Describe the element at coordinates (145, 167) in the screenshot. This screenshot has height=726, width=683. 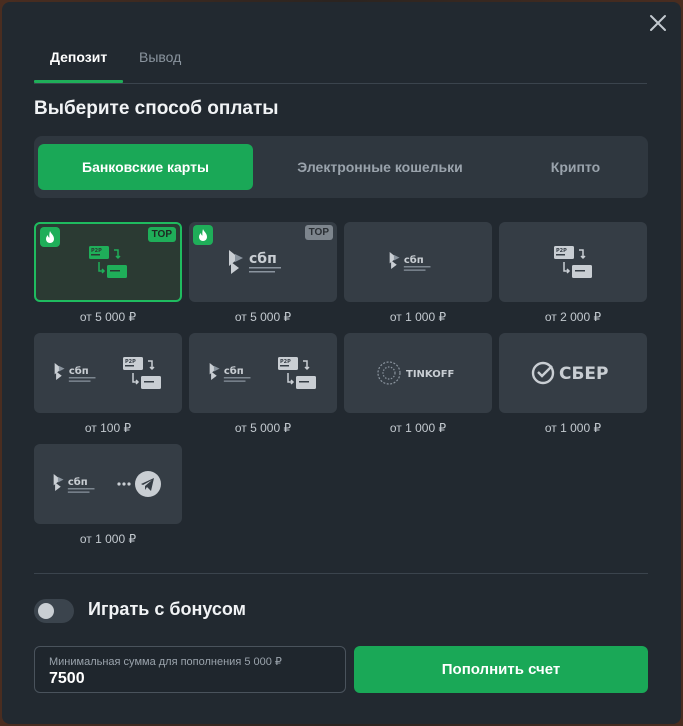
I see `segment-bank-cards: Банковские карты` at that location.